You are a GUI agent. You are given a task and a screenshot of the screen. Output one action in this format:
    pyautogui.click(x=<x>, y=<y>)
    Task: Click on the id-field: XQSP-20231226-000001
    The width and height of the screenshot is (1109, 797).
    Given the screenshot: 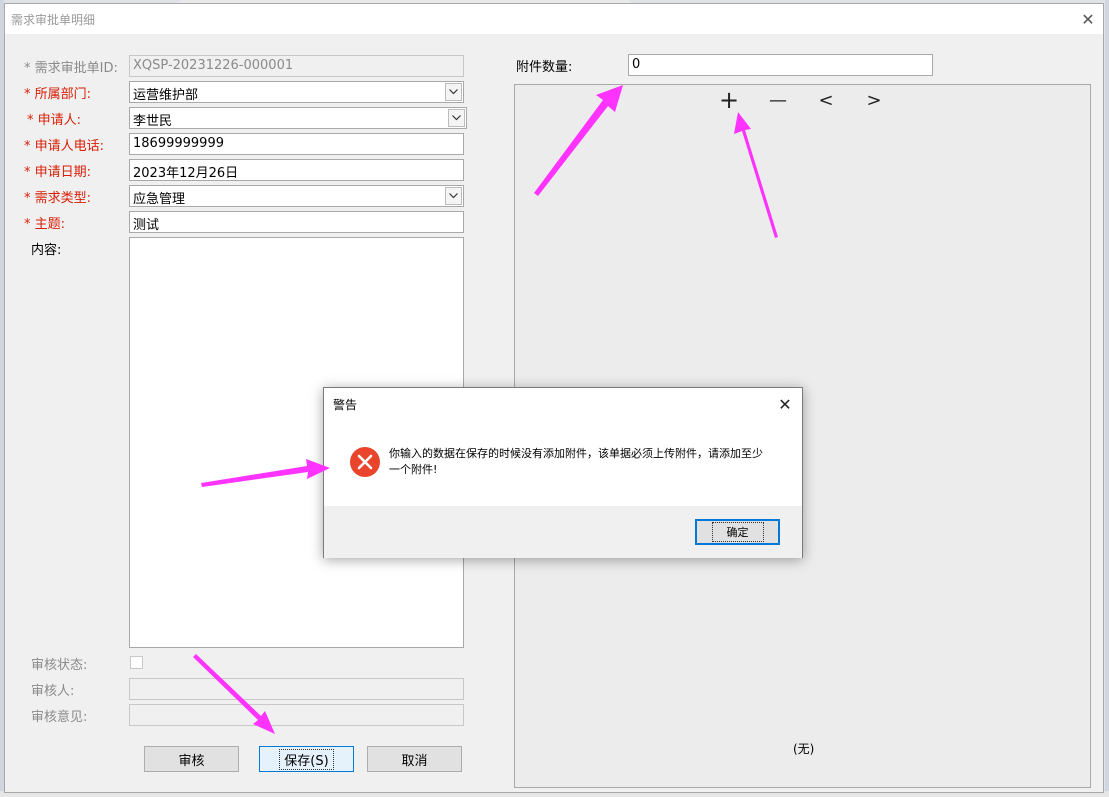 What is the action you would take?
    pyautogui.click(x=296, y=66)
    